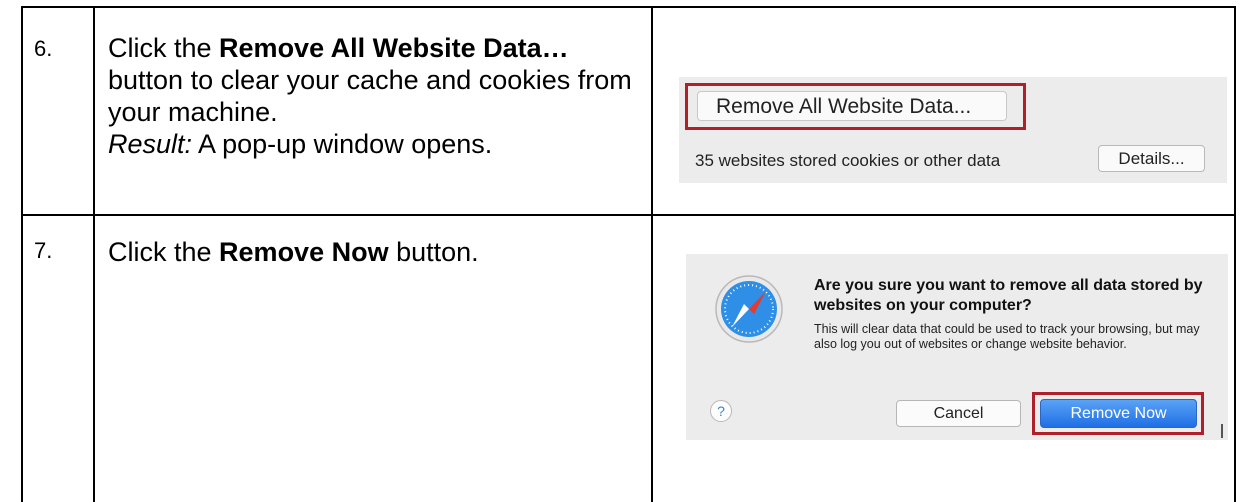 This screenshot has width=1257, height=502. I want to click on safari-compass-icon, so click(749, 309).